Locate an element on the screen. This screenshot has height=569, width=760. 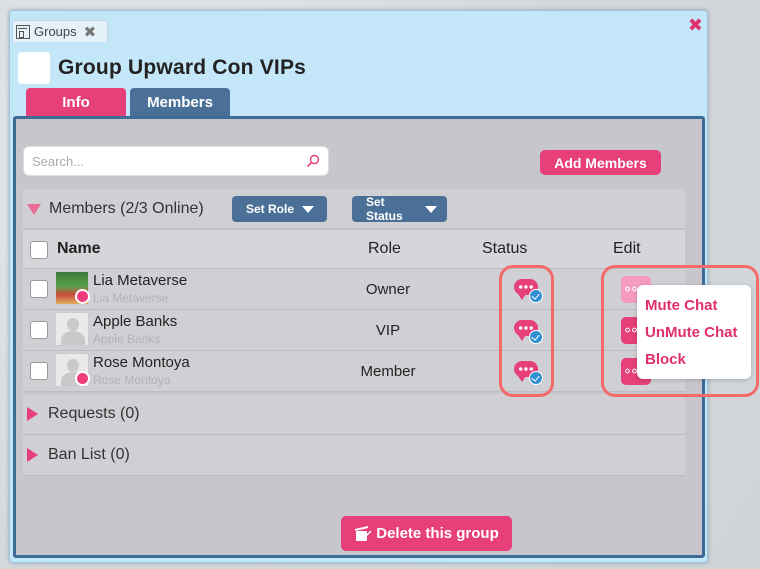
delete-icon is located at coordinates (363, 533).